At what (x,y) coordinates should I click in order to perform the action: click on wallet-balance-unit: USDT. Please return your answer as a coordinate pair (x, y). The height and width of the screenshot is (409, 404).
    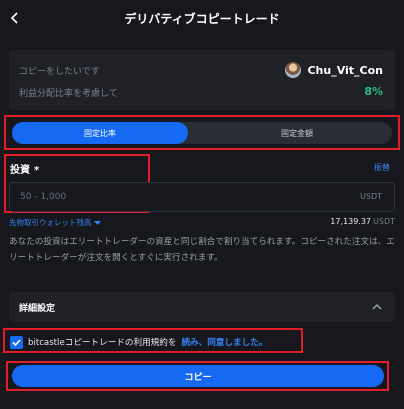
    Looking at the image, I should click on (384, 221).